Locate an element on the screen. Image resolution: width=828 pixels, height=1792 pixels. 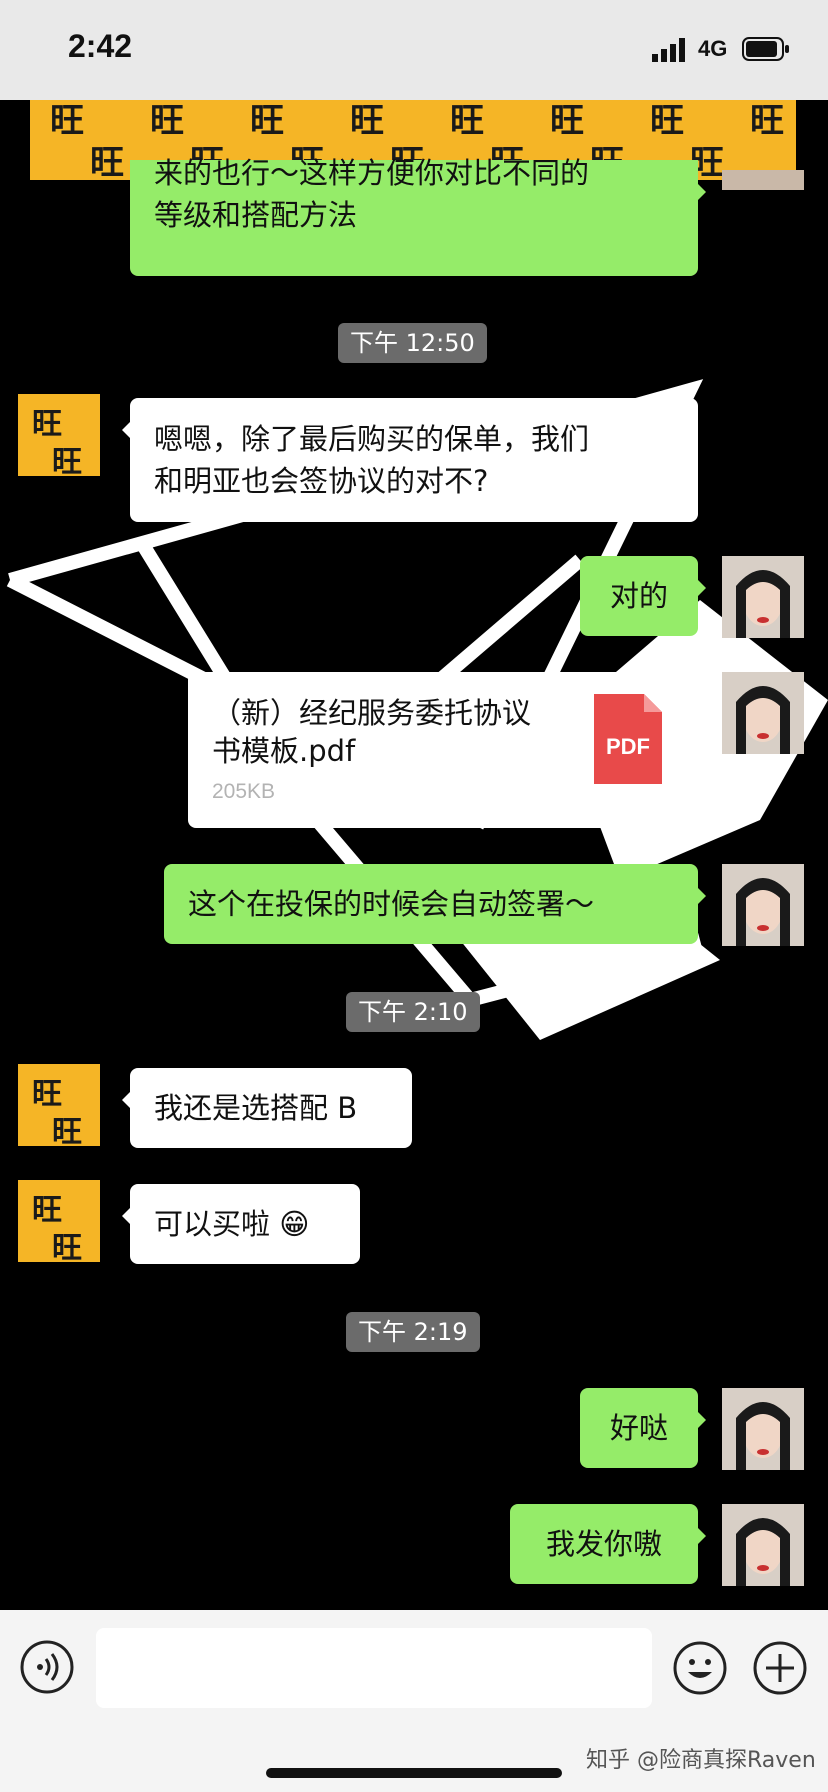
timestamp: 下午 12:50 is located at coordinates (412, 343).